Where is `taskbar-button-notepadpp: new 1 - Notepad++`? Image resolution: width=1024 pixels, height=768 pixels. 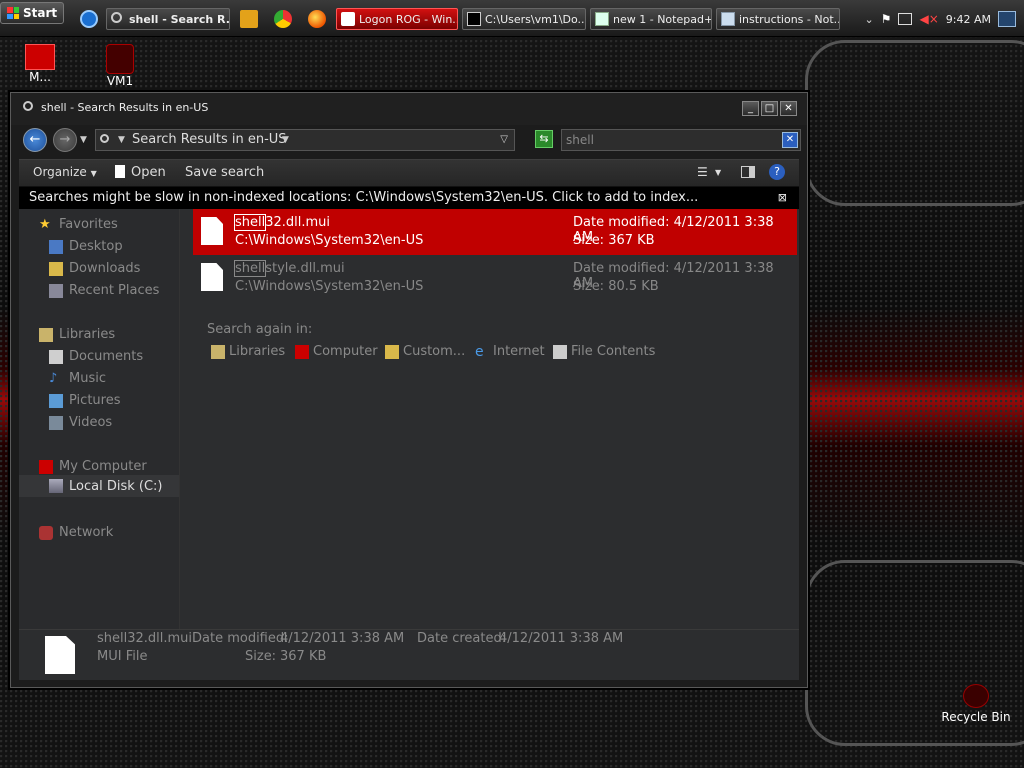
taskbar-button-notepadpp: new 1 - Notepad++ is located at coordinates (651, 19).